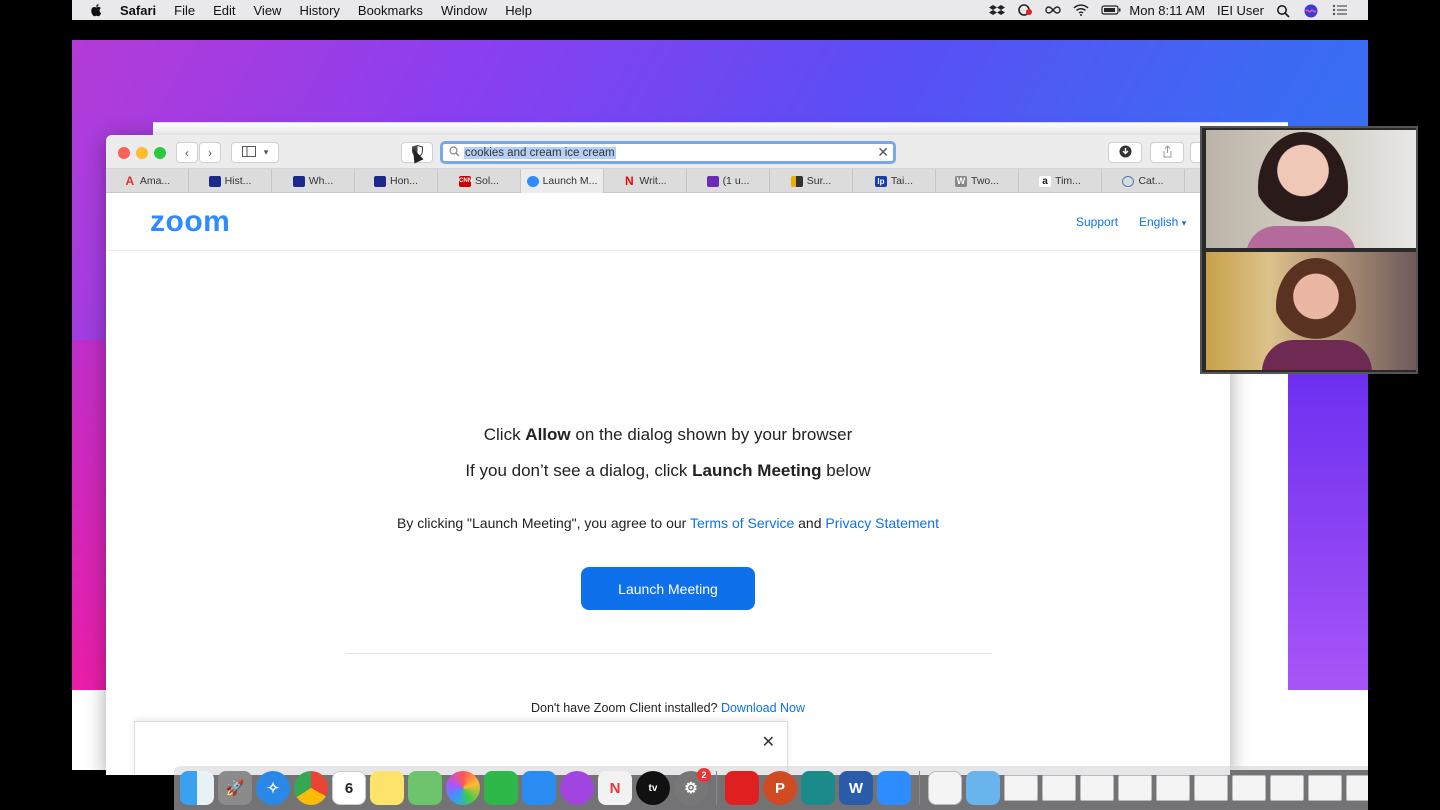 The width and height of the screenshot is (1440, 810). What do you see at coordinates (518, 10) in the screenshot?
I see `menu-help: Help` at bounding box center [518, 10].